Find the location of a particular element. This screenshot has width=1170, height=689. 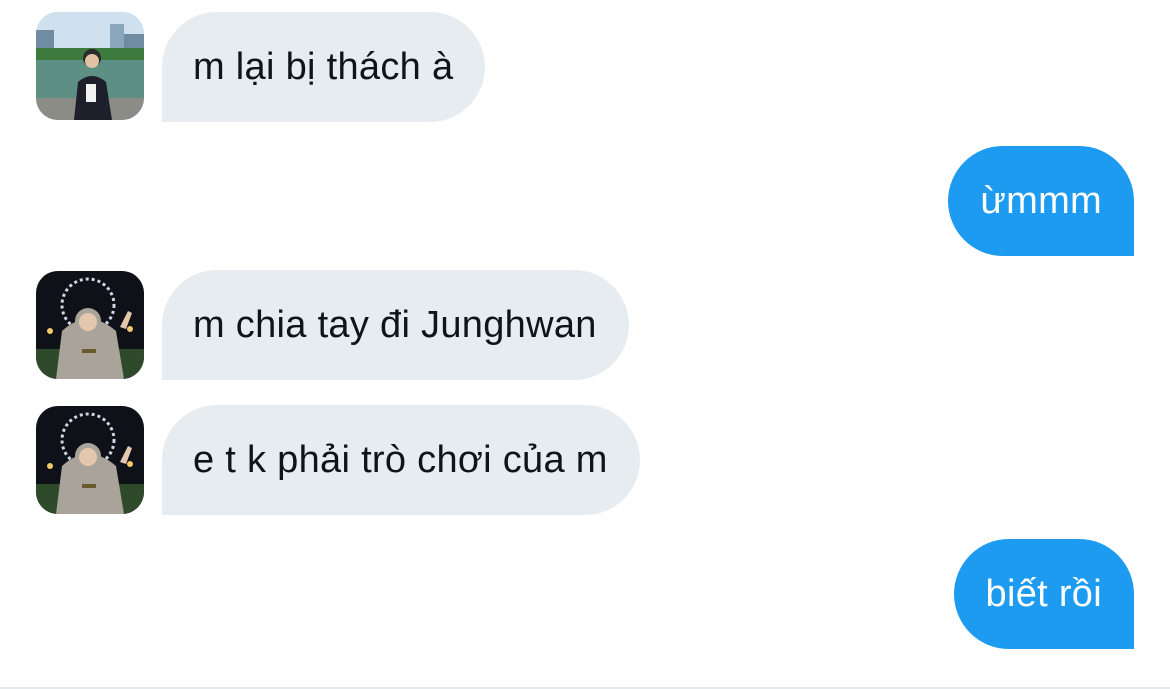

message-bubble-incoming: e t k phải trò chơi của m is located at coordinates (401, 460).